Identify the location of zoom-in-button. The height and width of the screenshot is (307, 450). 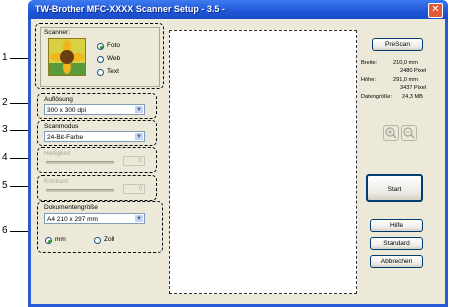
(391, 133).